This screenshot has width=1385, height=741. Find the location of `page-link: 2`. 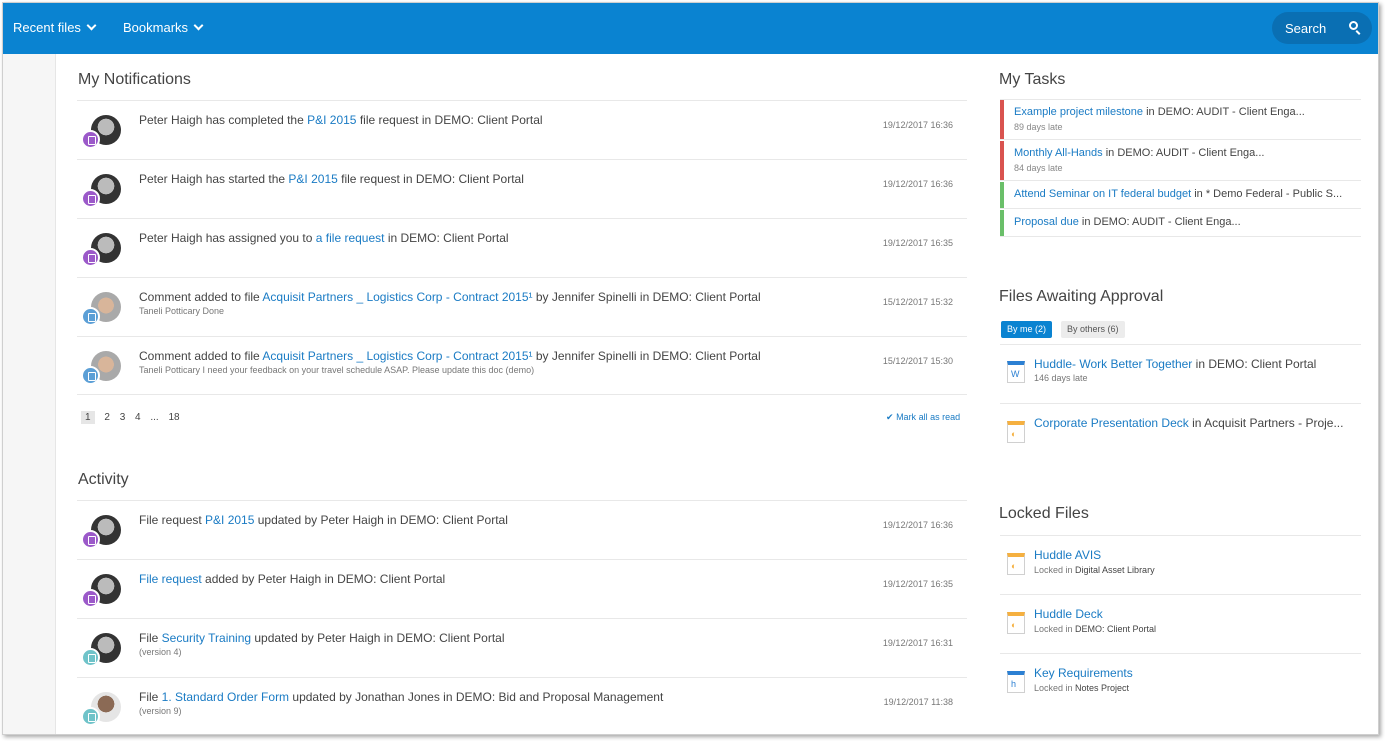

page-link: 2 is located at coordinates (107, 417).